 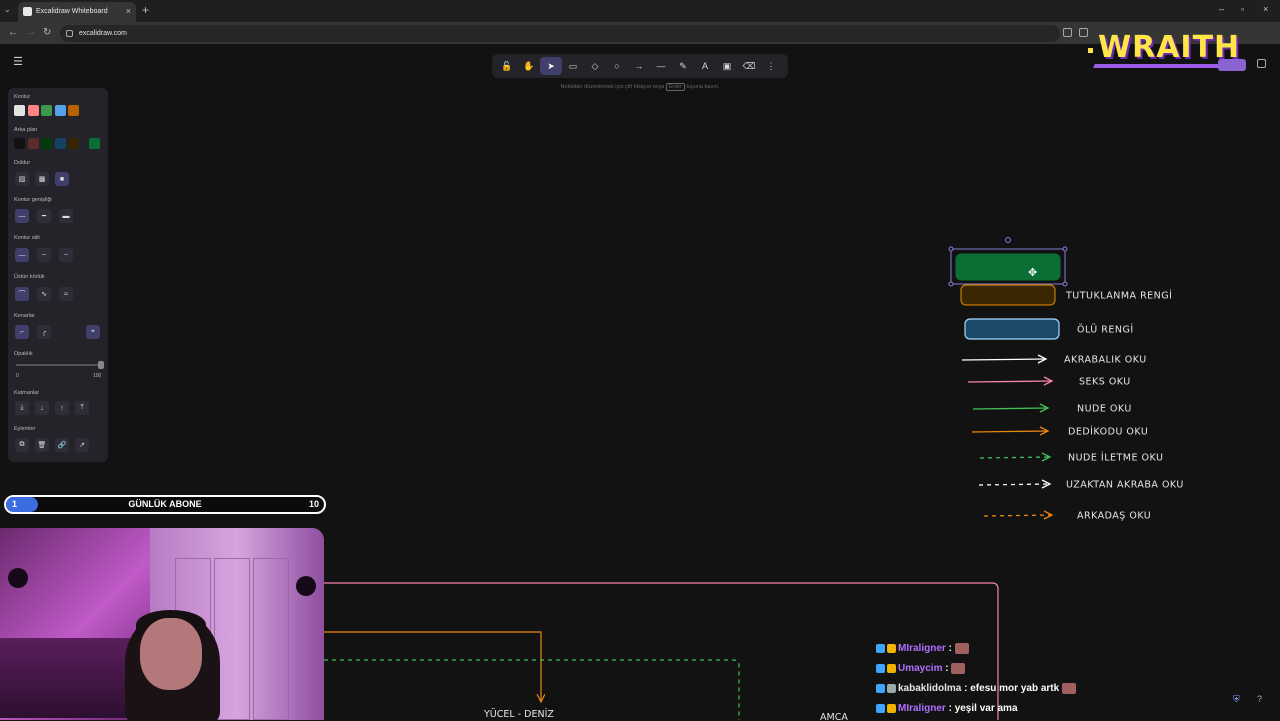 What do you see at coordinates (920, 668) in the screenshot?
I see `chat-username: Umaycim` at bounding box center [920, 668].